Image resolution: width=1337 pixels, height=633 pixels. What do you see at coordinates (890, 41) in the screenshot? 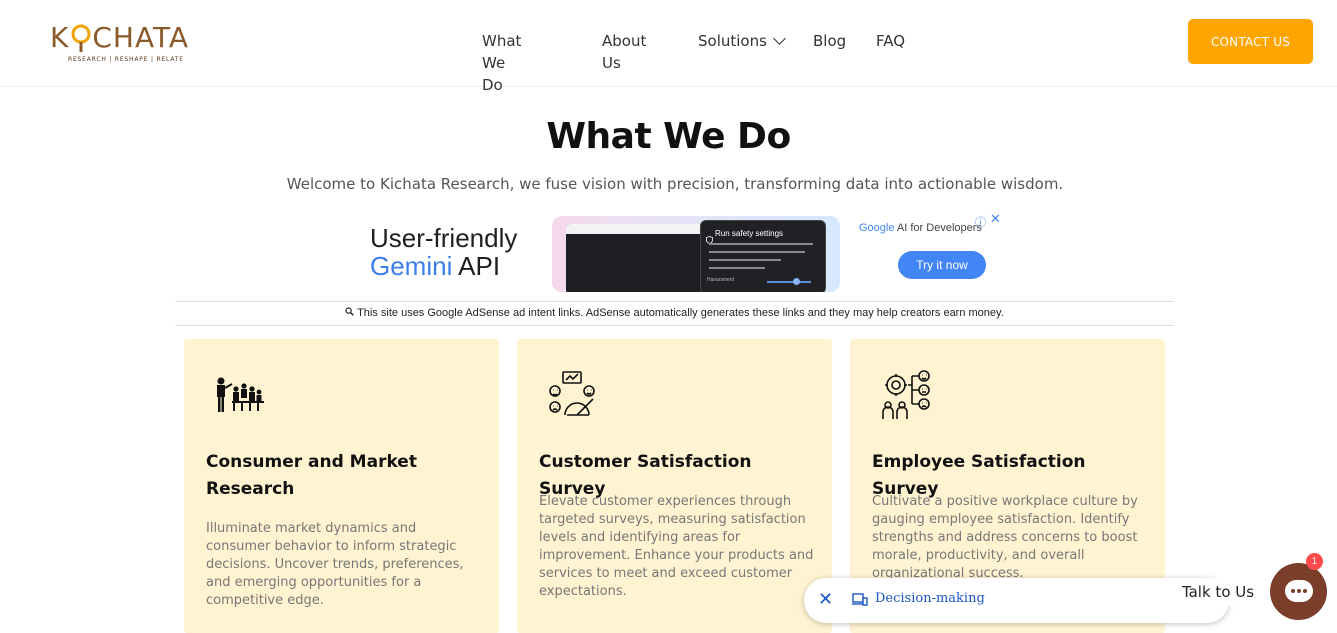
I see `nav-faq: FAQ` at bounding box center [890, 41].